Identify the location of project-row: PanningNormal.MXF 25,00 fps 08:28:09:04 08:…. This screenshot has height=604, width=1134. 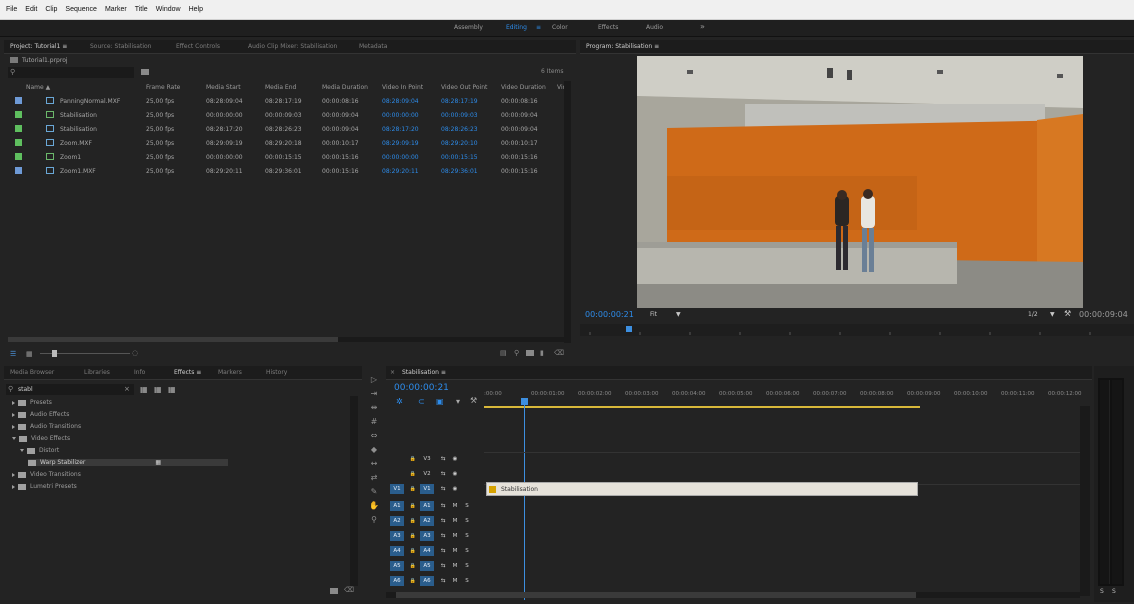
(289, 101).